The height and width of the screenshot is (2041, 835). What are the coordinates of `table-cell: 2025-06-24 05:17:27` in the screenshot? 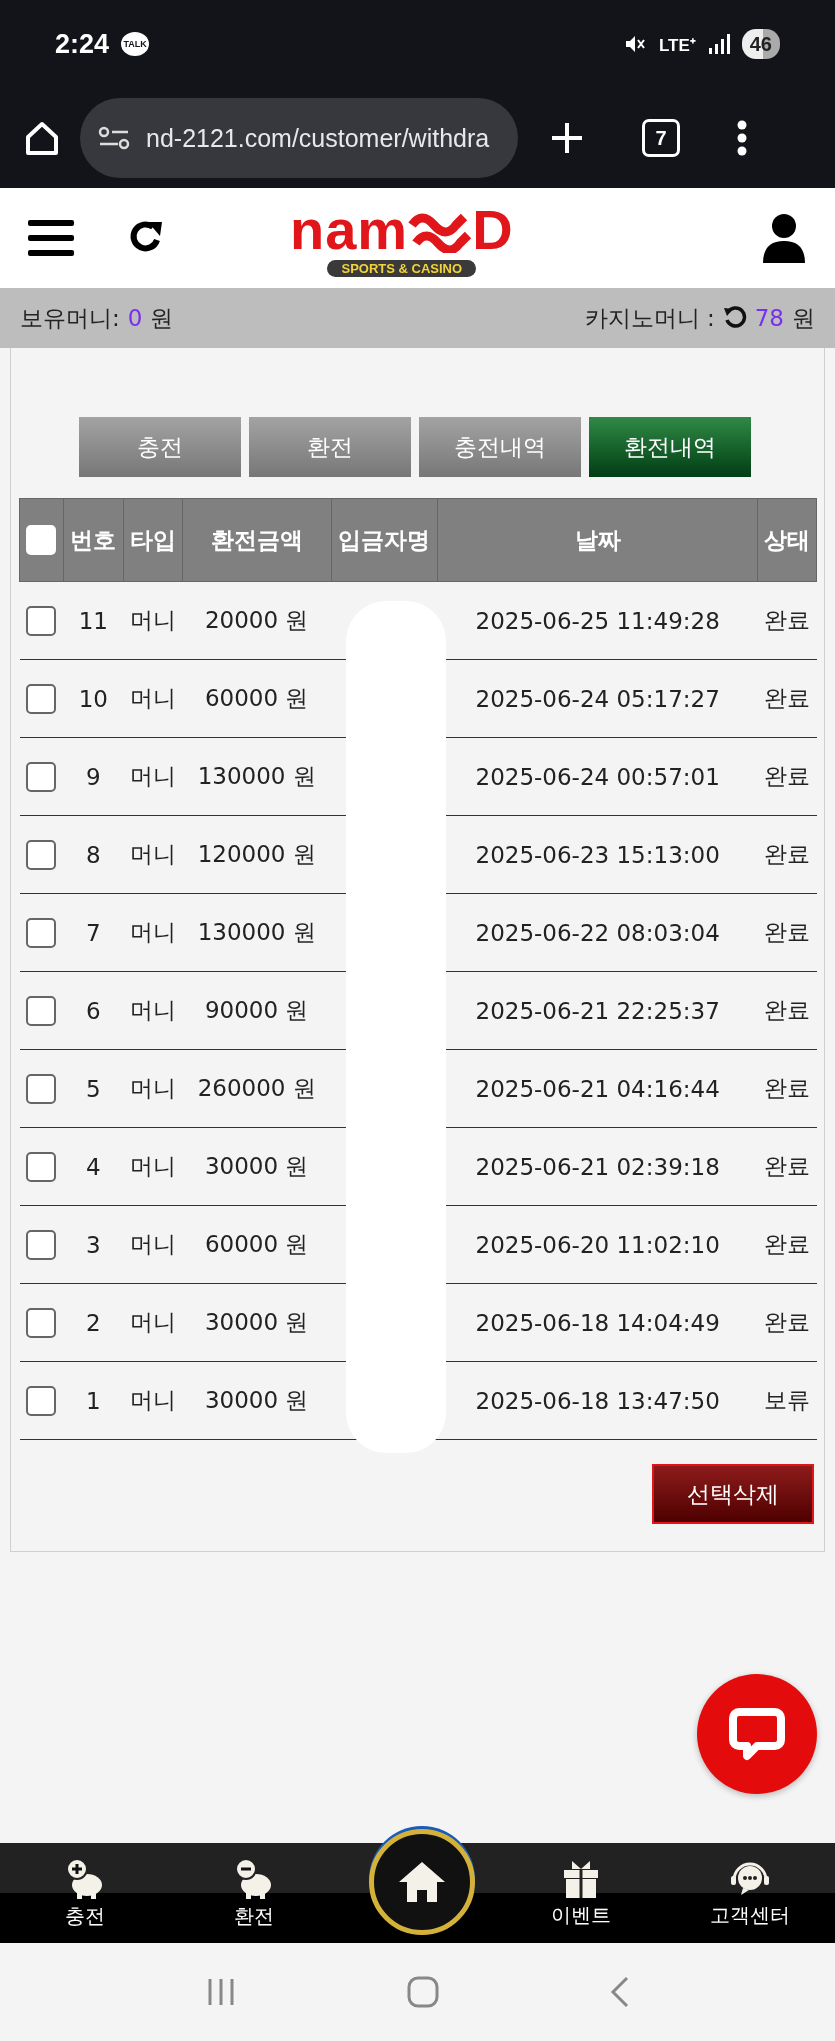 It's located at (597, 698).